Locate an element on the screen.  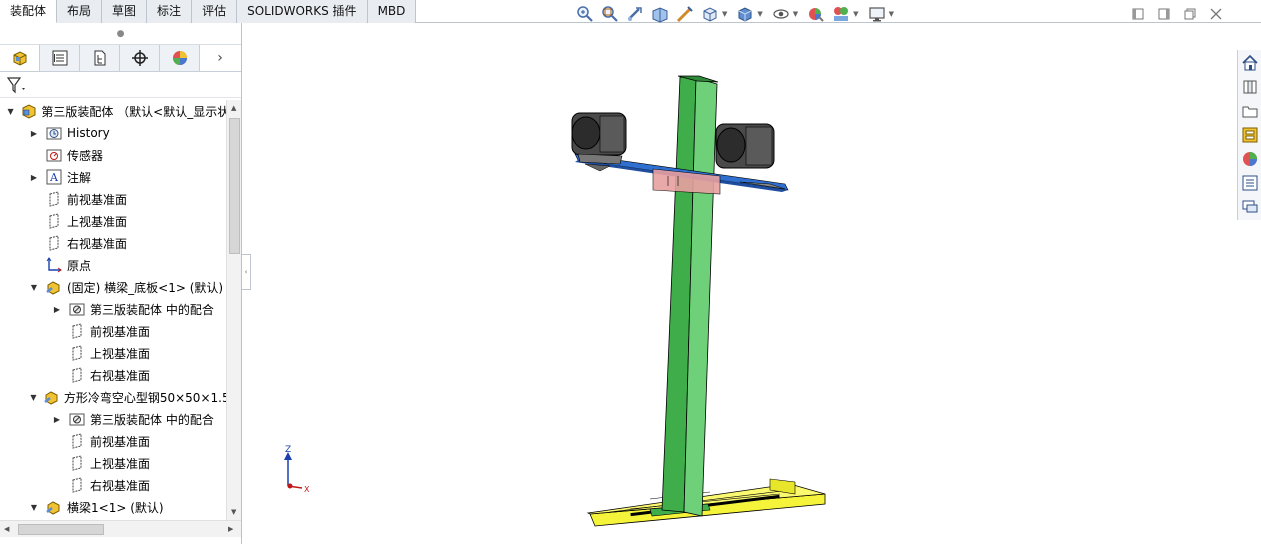
tree-horizontal-scrollbar: ◀ ▶ is located at coordinates (120, 528).